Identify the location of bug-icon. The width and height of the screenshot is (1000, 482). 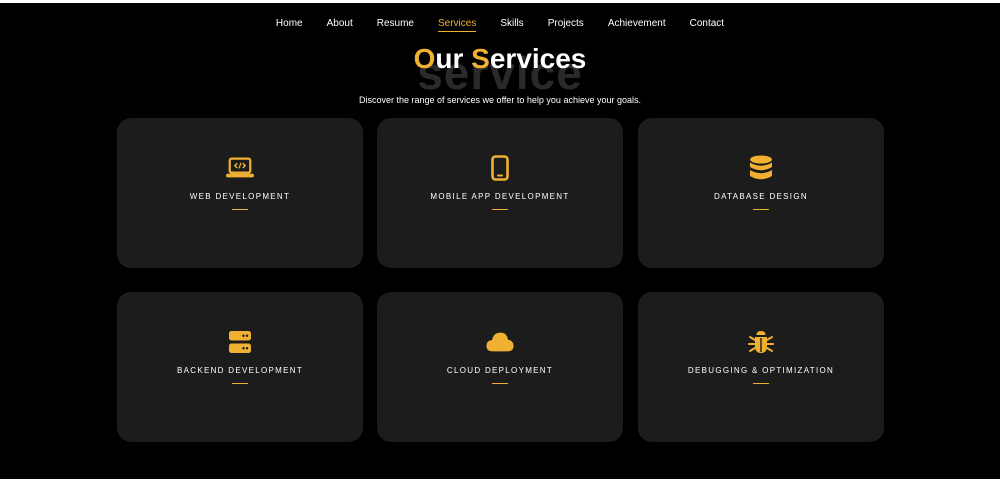
(761, 342).